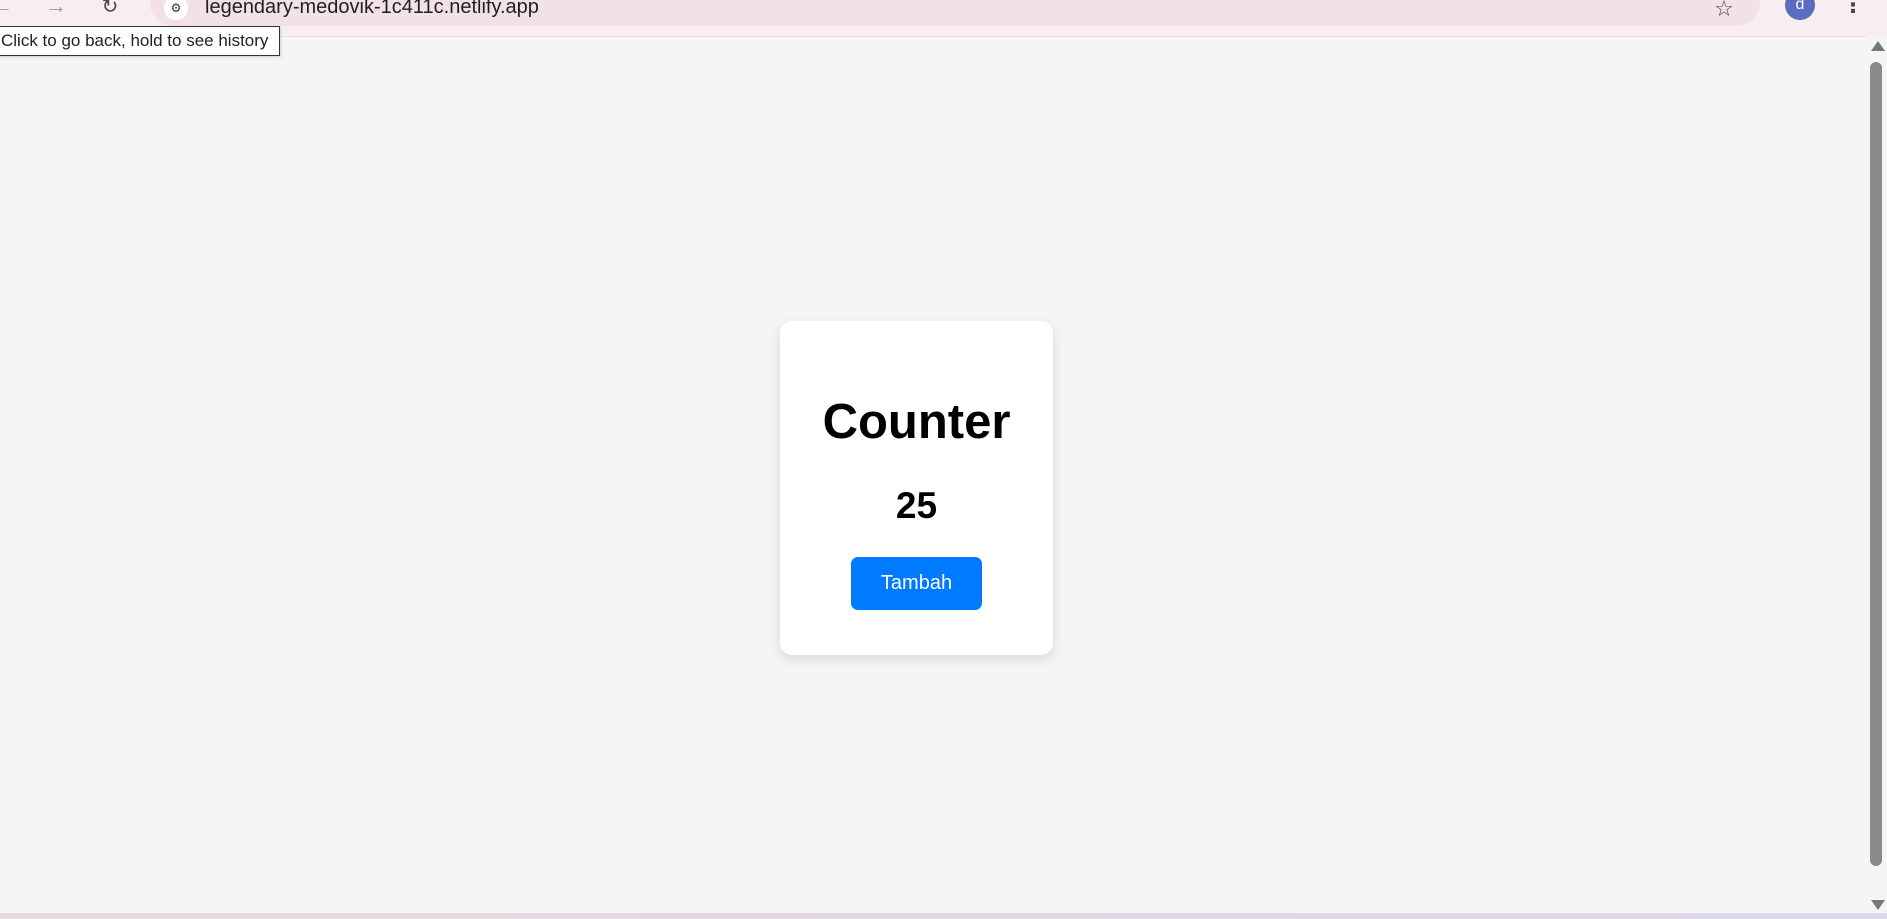  Describe the element at coordinates (110, 10) in the screenshot. I see `reload-icon: ↻` at that location.